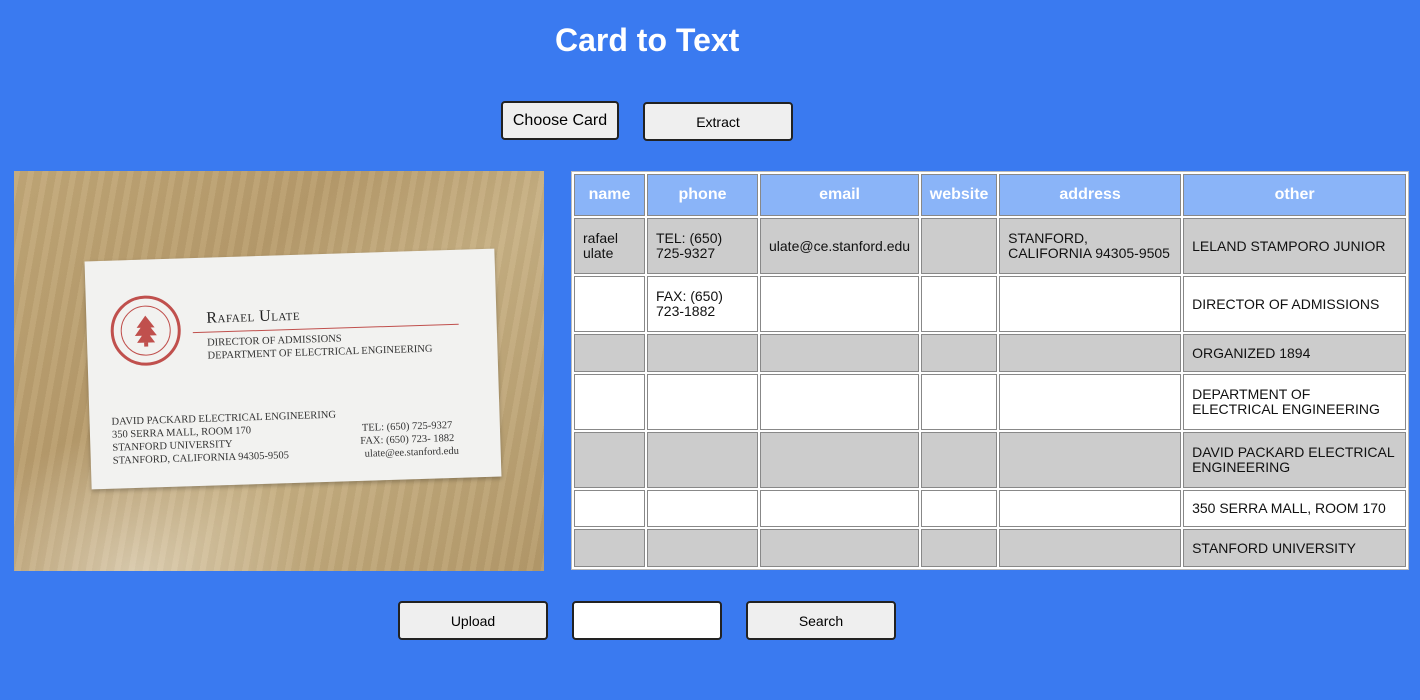 Image resolution: width=1420 pixels, height=700 pixels. I want to click on table-row: DAVID PACKARD ELECTRICAL ENGINEERING, so click(990, 460).